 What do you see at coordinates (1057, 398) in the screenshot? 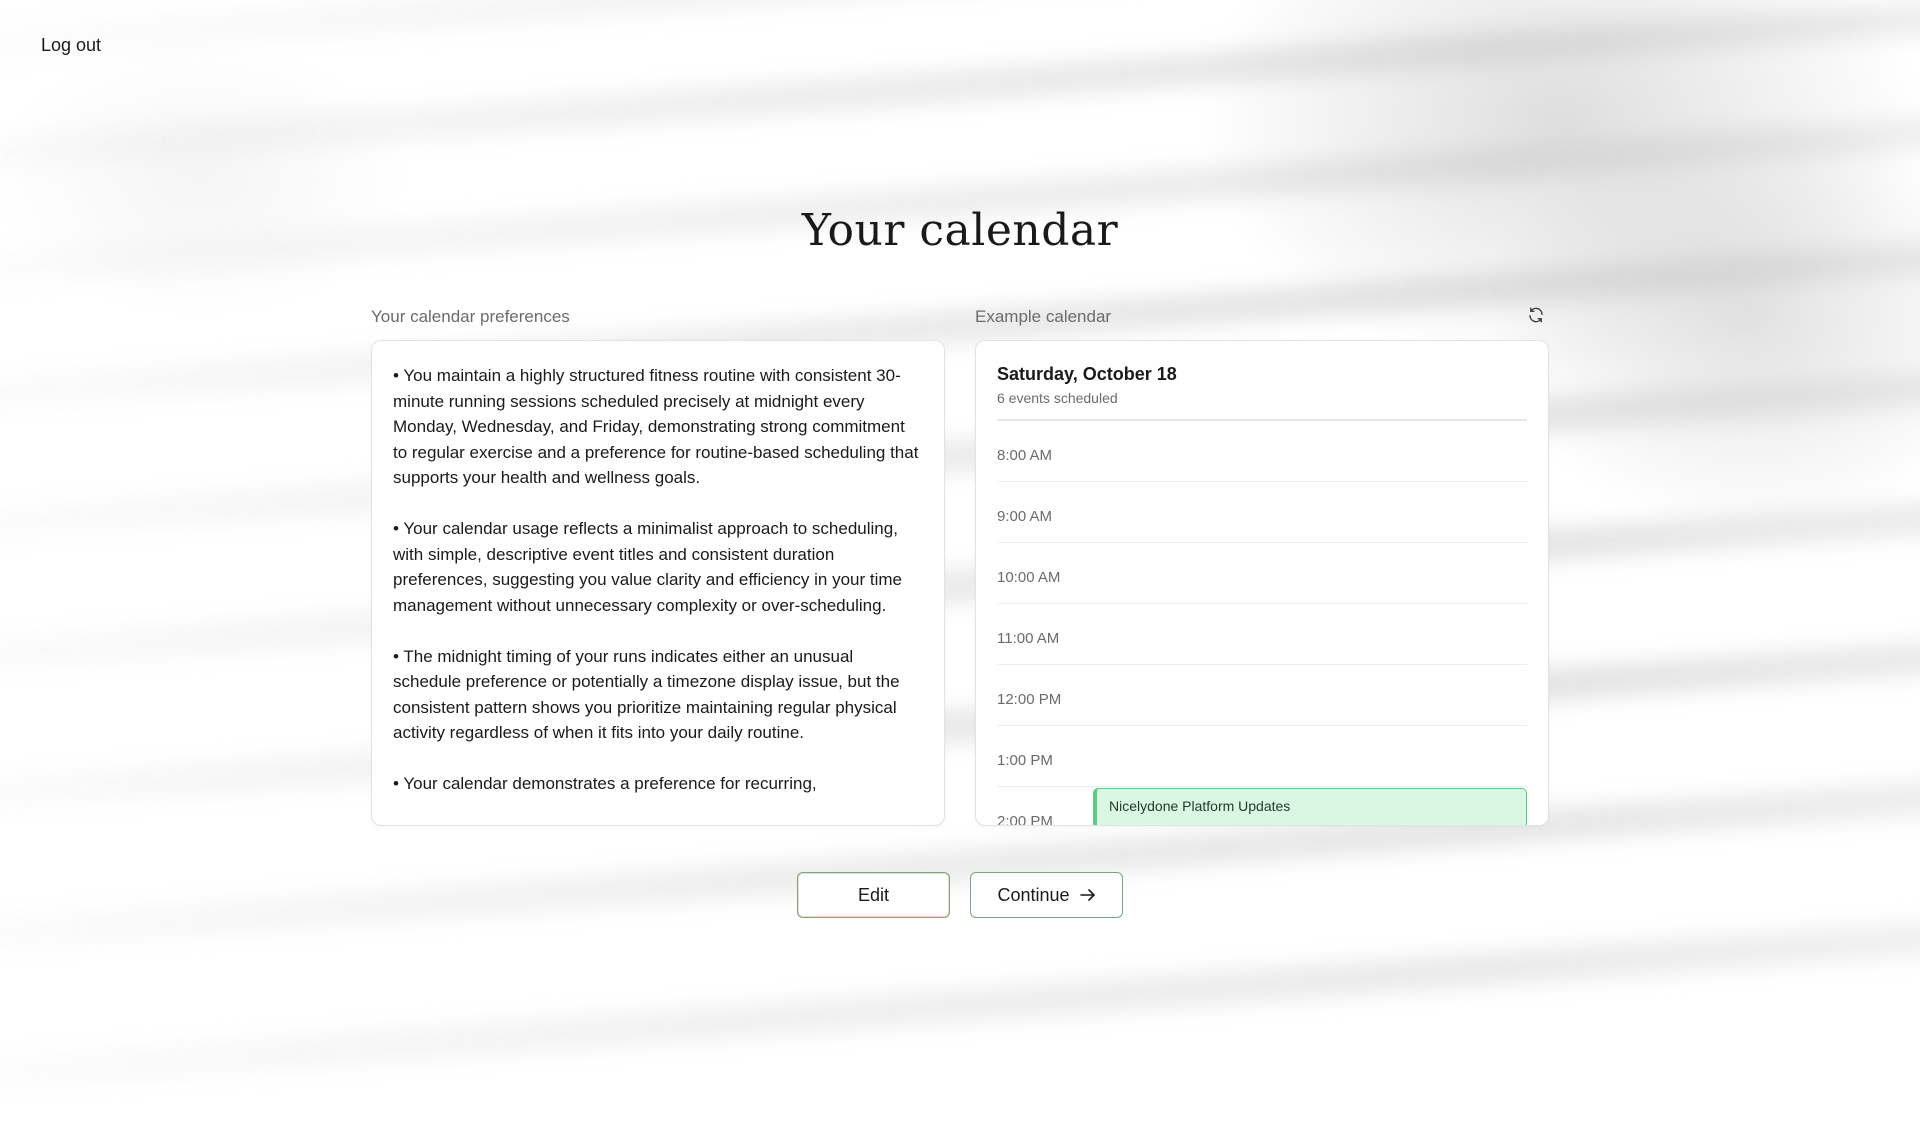
I see `events-count: 6 events scheduled` at bounding box center [1057, 398].